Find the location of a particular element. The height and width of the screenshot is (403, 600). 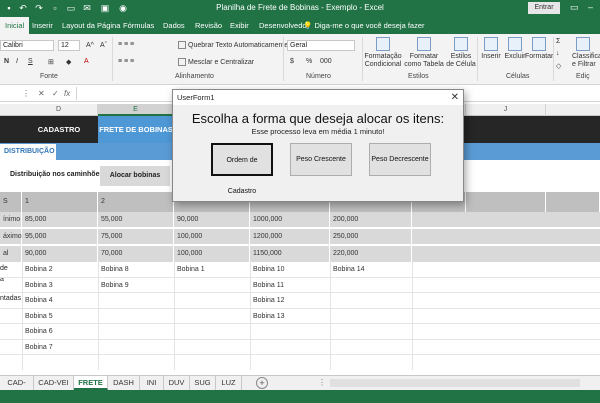

table-cell: 250,000 is located at coordinates (371, 237).